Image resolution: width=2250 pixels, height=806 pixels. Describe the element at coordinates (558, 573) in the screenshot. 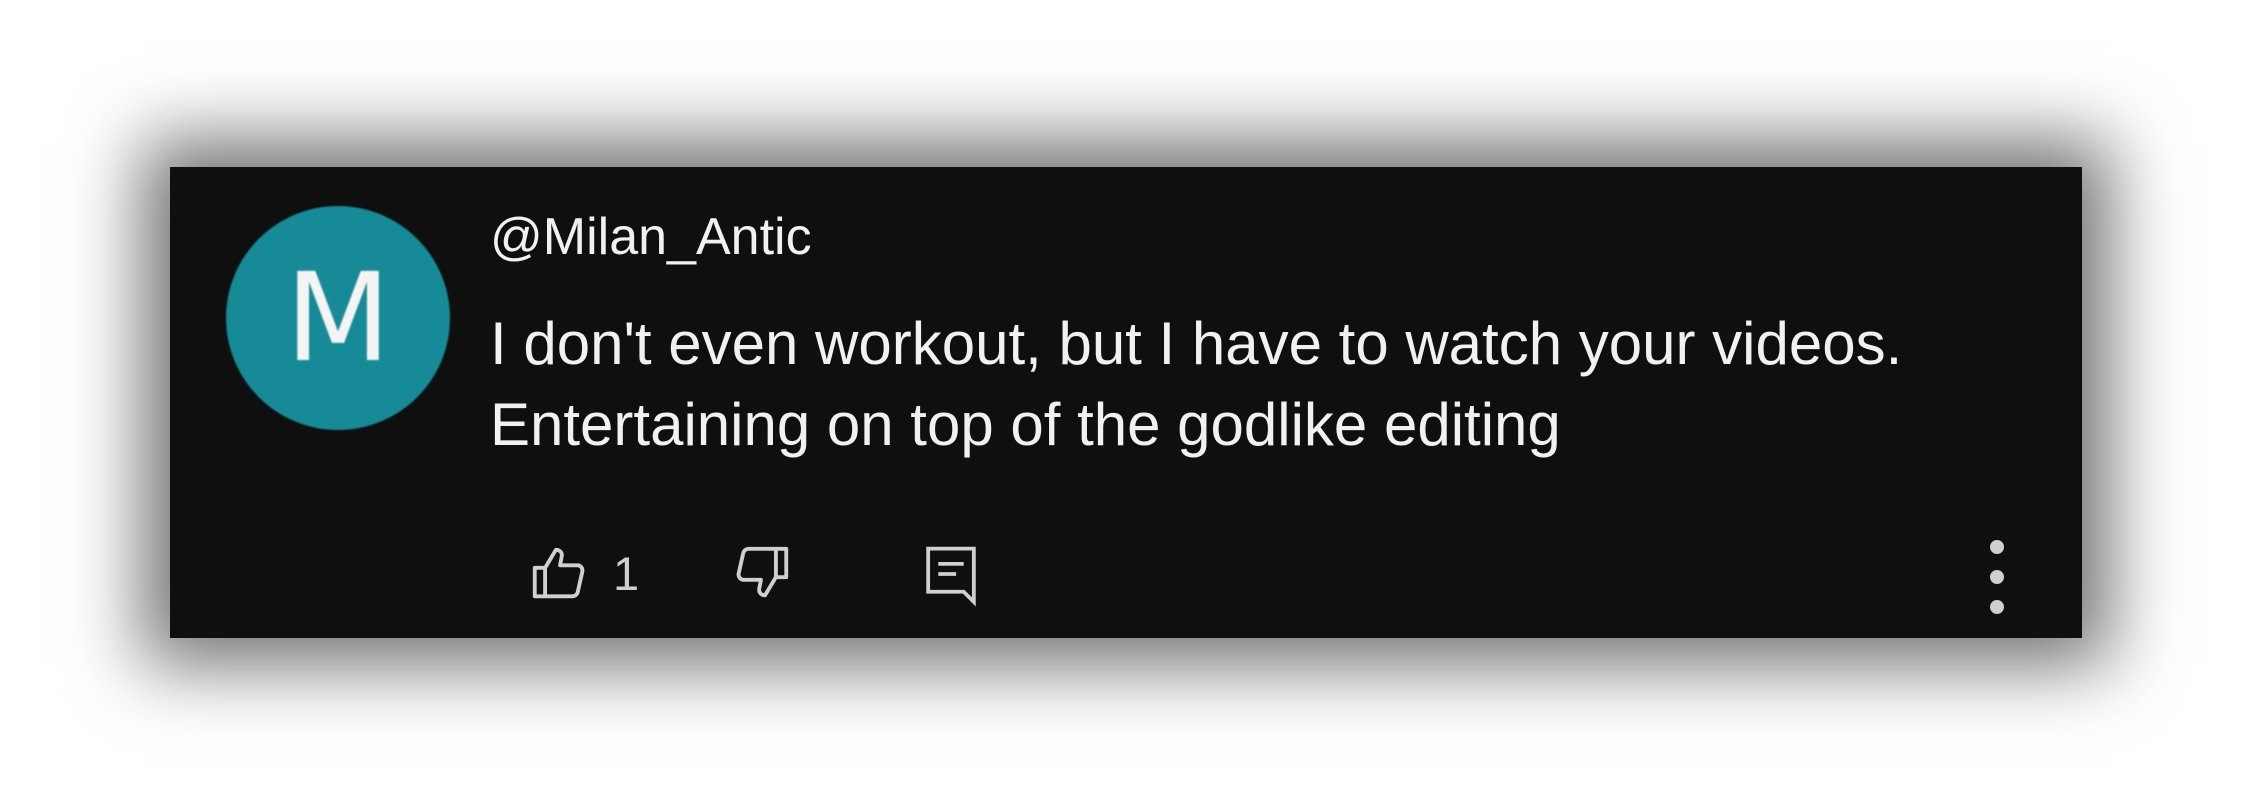

I see `thumbs-up-icon` at that location.